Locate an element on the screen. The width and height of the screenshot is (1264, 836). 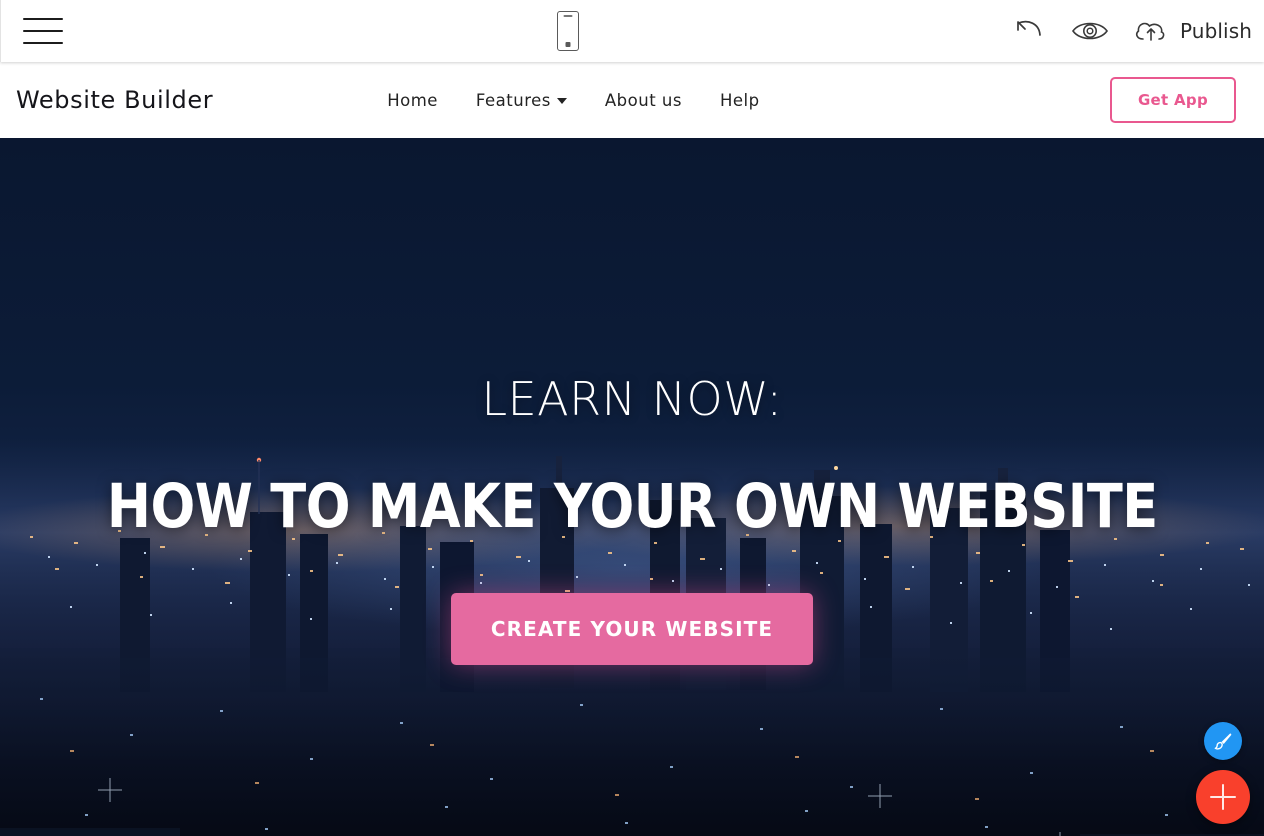
nav-item-features: Features is located at coordinates (521, 100).